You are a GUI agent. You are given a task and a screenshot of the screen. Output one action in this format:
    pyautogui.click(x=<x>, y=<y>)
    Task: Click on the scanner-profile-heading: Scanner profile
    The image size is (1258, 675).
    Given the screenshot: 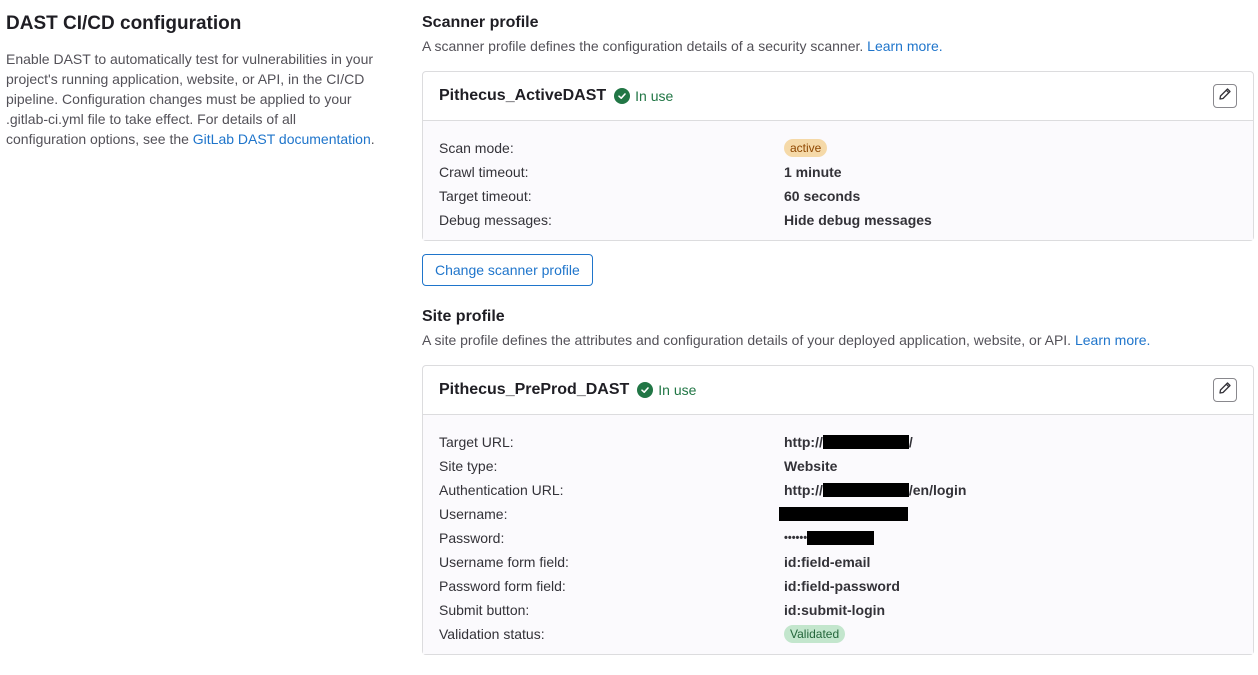 What is the action you would take?
    pyautogui.click(x=480, y=22)
    